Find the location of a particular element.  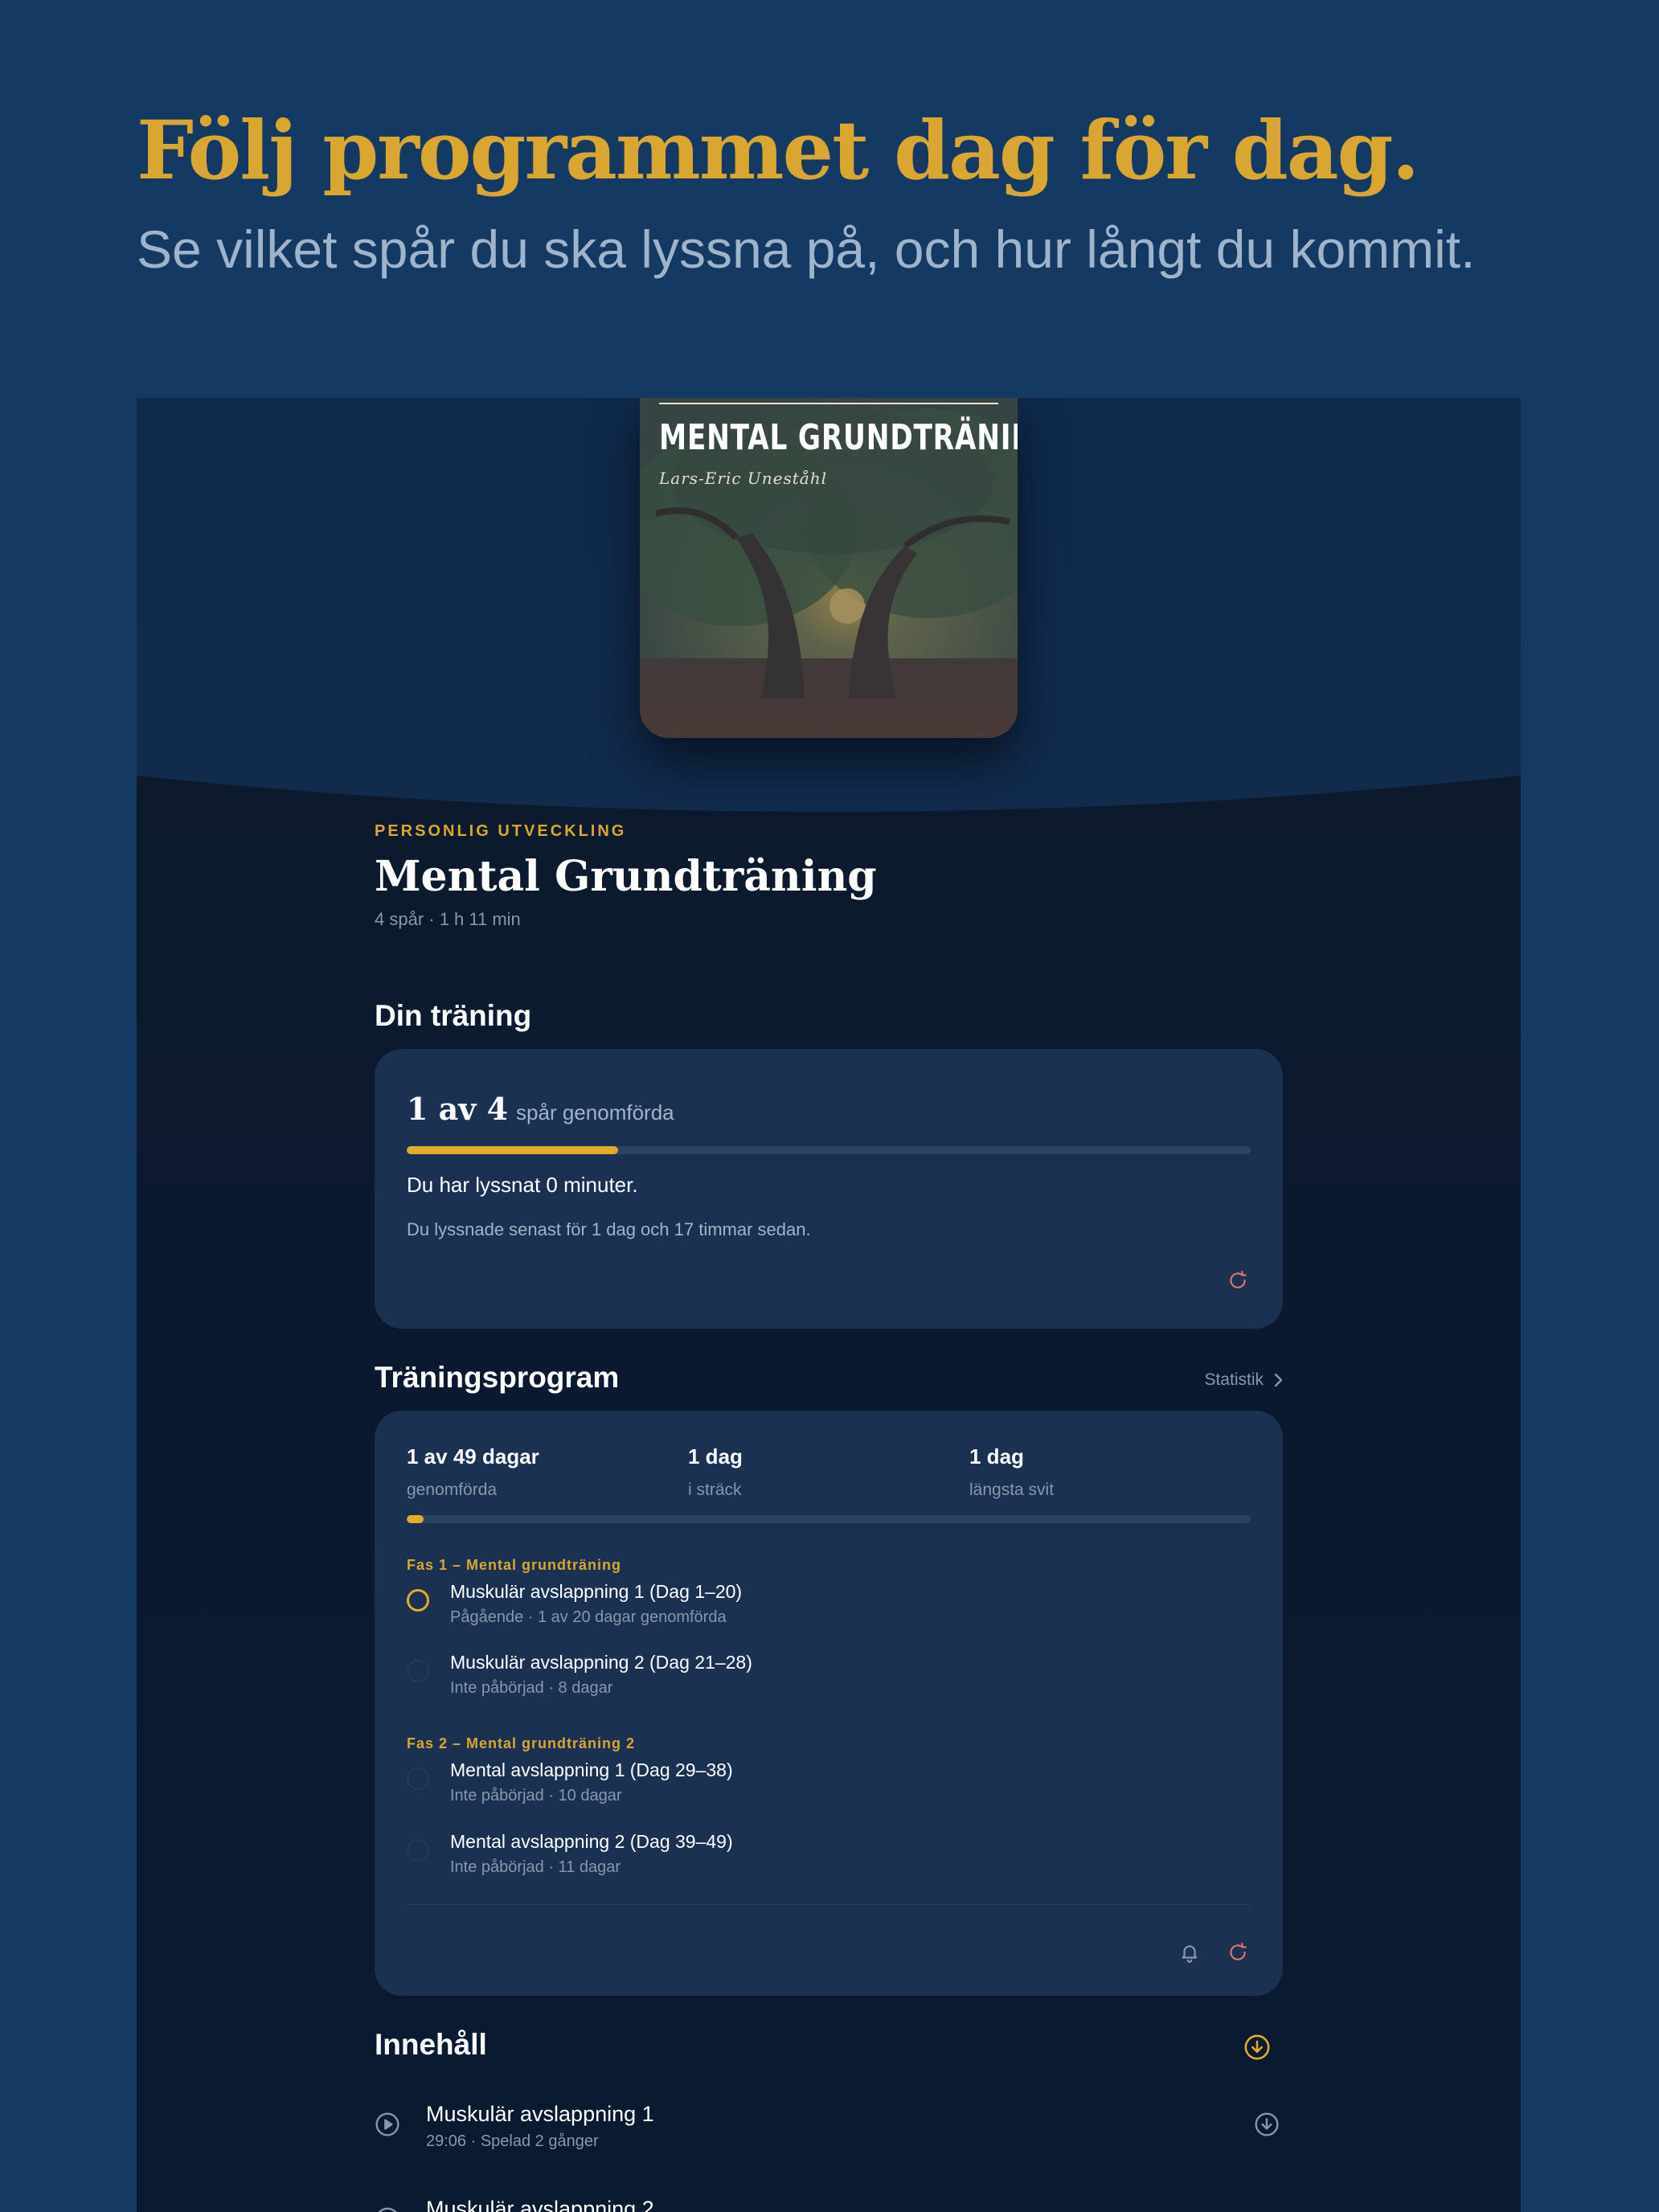

tracks-progress-count: 1 av 4 is located at coordinates (458, 1109).